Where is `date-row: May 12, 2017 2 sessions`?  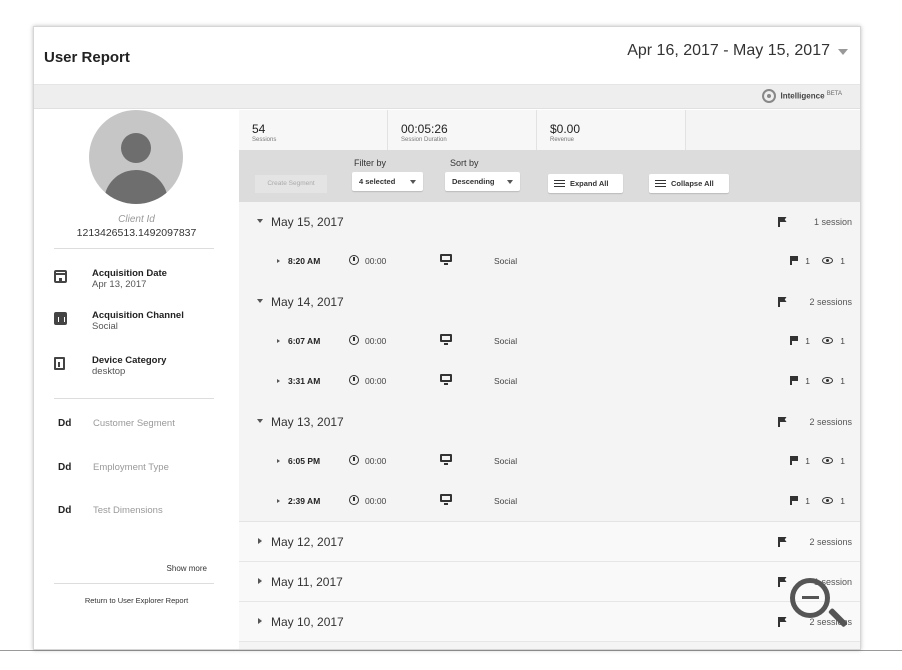
date-row: May 12, 2017 2 sessions is located at coordinates (549, 542).